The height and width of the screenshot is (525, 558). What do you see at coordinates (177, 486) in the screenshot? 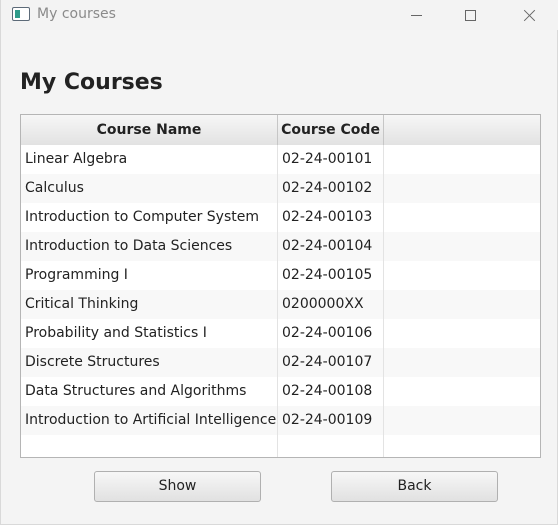
I see `show-button: Show` at bounding box center [177, 486].